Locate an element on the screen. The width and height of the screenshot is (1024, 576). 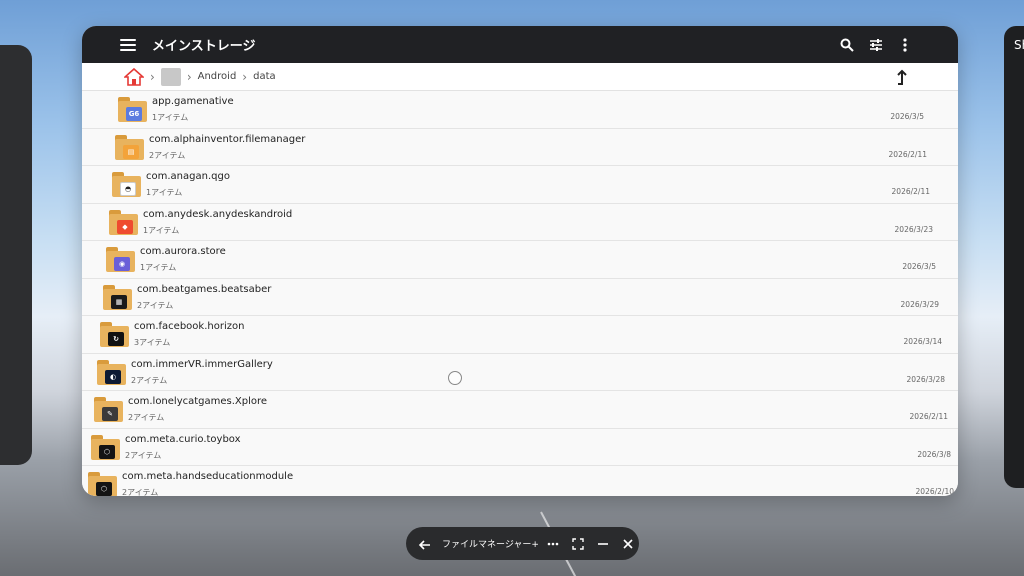
window-taskbar: ファイルマネージャー+ is located at coordinates (522, 543).